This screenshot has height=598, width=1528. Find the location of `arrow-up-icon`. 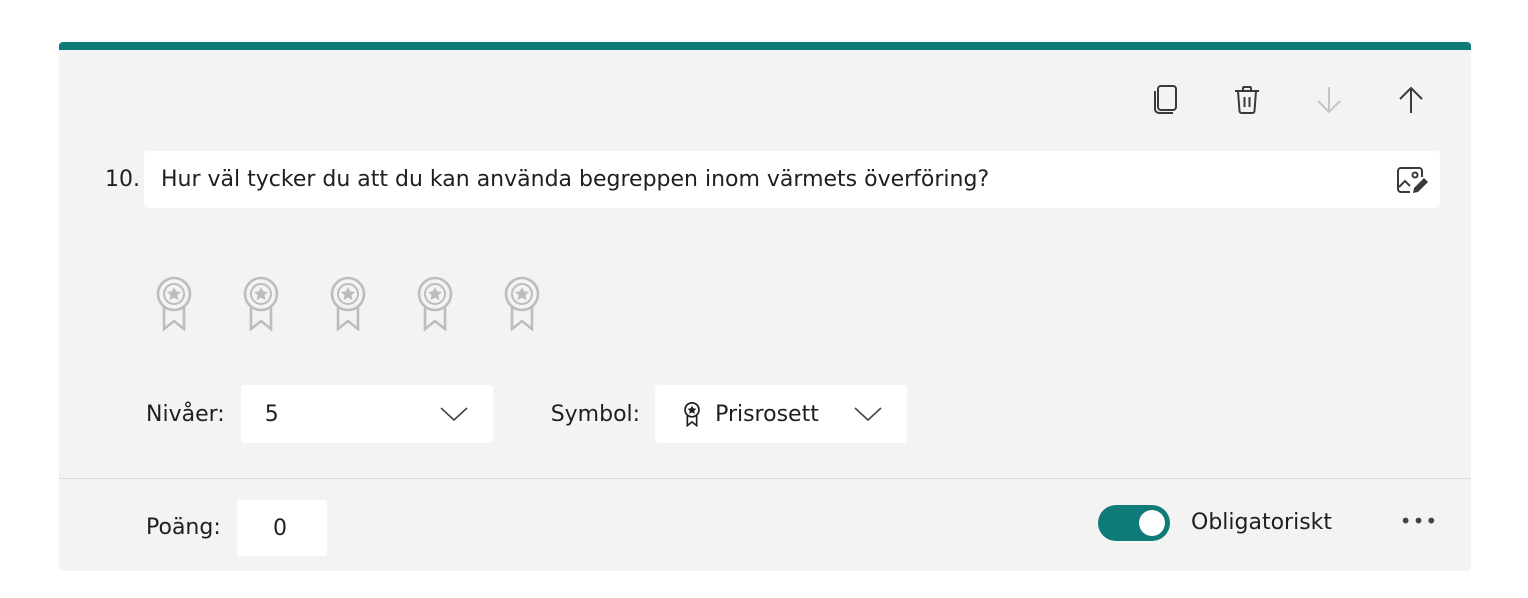

arrow-up-icon is located at coordinates (1411, 99).